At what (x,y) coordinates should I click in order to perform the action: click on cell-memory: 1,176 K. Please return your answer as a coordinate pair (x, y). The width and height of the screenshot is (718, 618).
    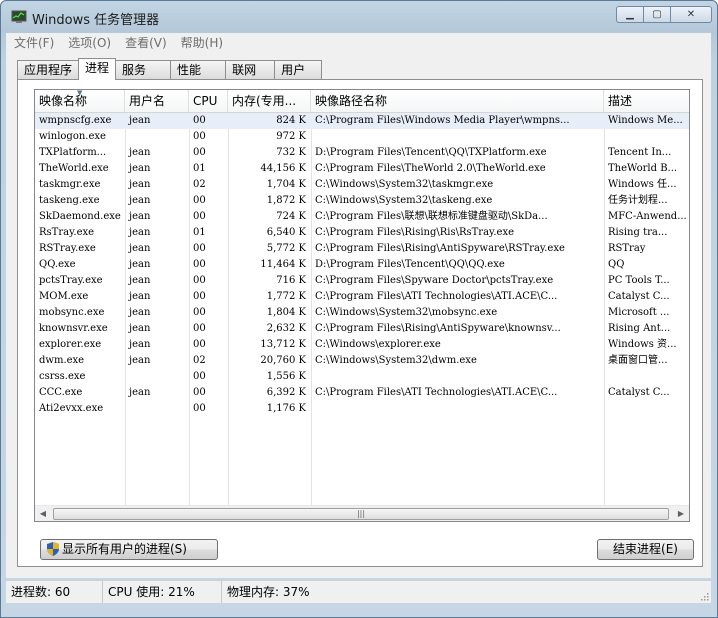
    Looking at the image, I should click on (286, 408).